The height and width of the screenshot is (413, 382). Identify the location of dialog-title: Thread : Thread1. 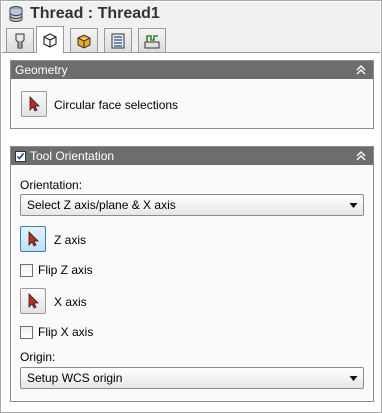
(95, 13).